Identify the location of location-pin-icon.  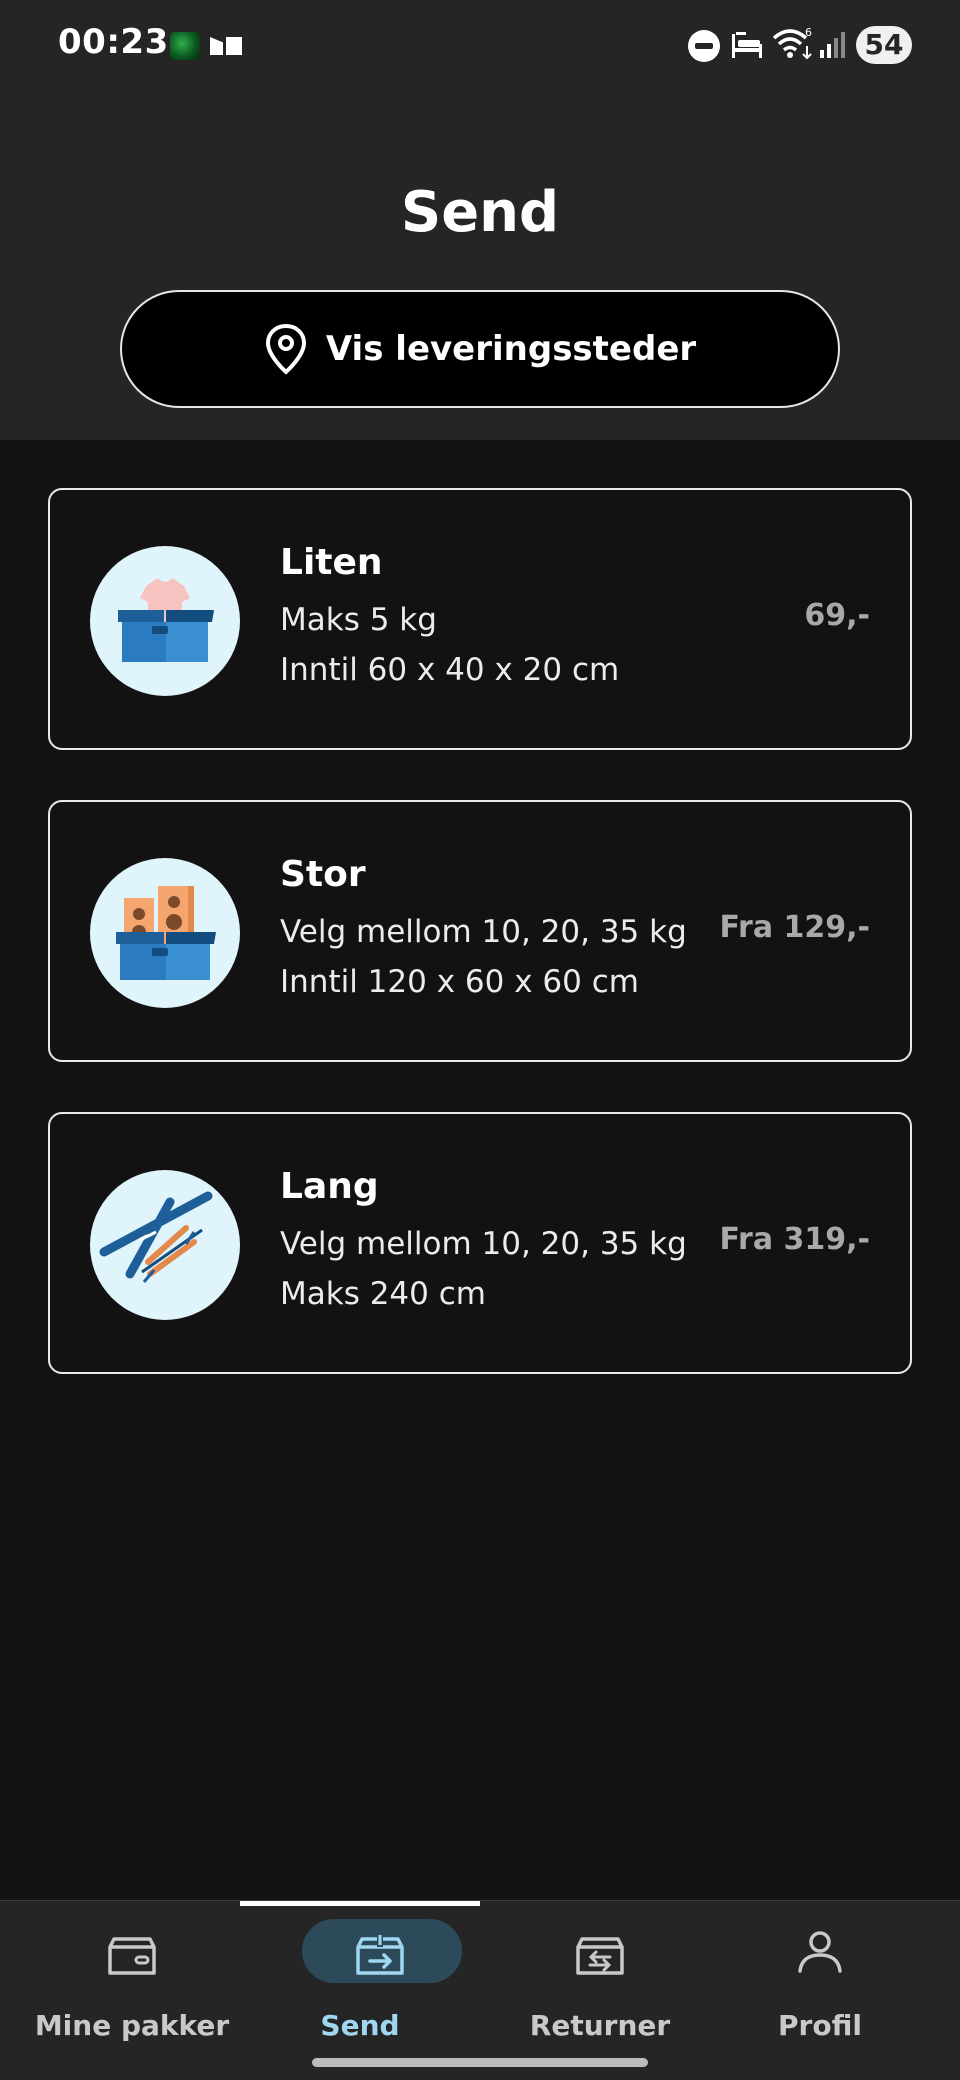
(285, 349).